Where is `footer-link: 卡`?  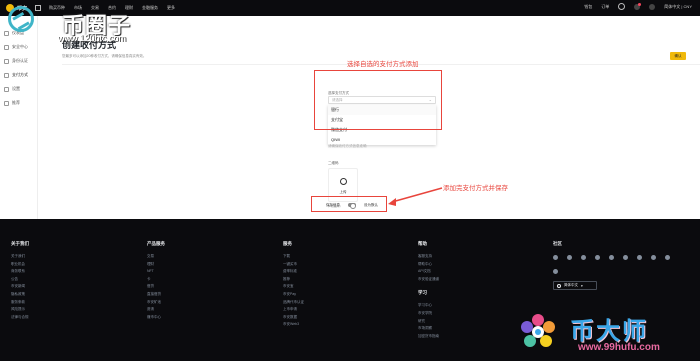 footer-link: 卡 is located at coordinates (156, 280).